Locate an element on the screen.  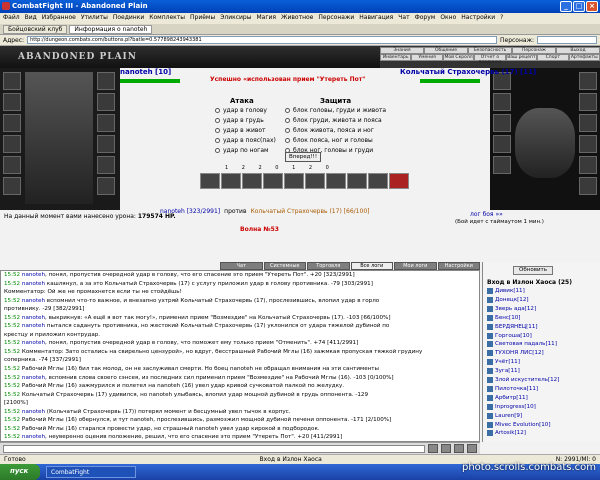
menu-item: ? is located at coordinates (501, 18).